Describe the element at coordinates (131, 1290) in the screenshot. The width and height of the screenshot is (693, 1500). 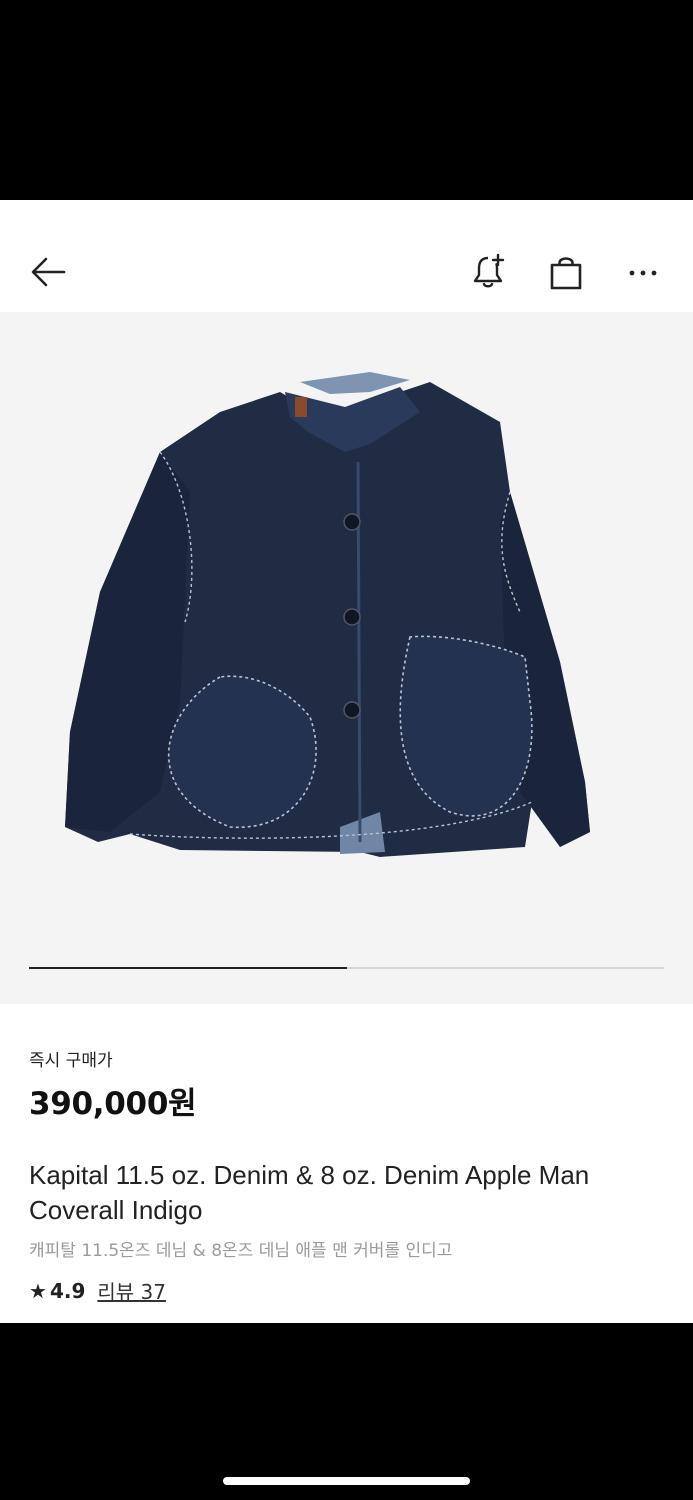
I see `review-link: 리뷰 37` at that location.